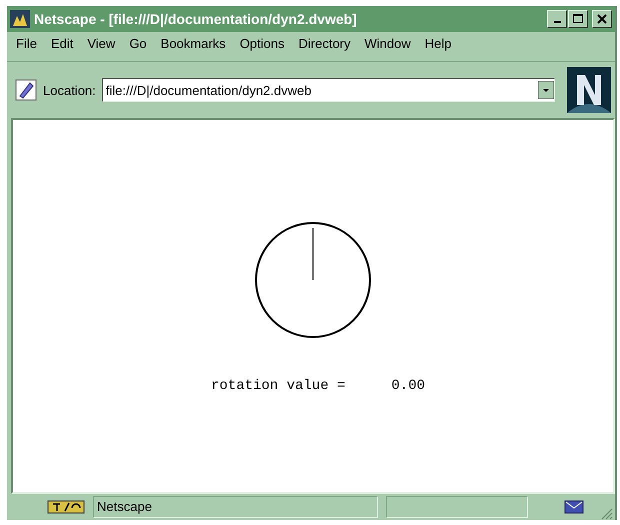  Describe the element at coordinates (20, 19) in the screenshot. I see `app-icon` at that location.